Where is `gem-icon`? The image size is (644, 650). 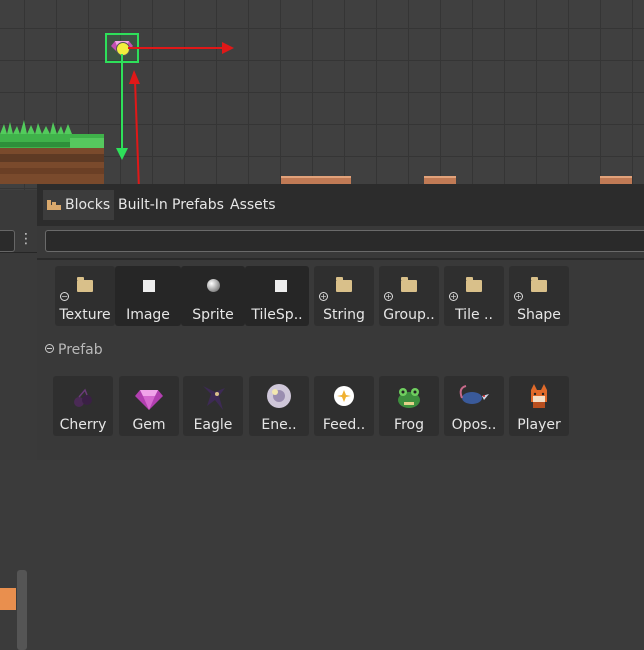 gem-icon is located at coordinates (149, 400).